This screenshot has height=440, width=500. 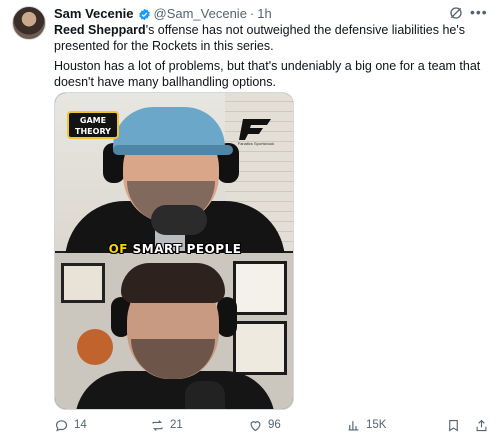 What do you see at coordinates (264, 14) in the screenshot?
I see `timestamp: 1h` at bounding box center [264, 14].